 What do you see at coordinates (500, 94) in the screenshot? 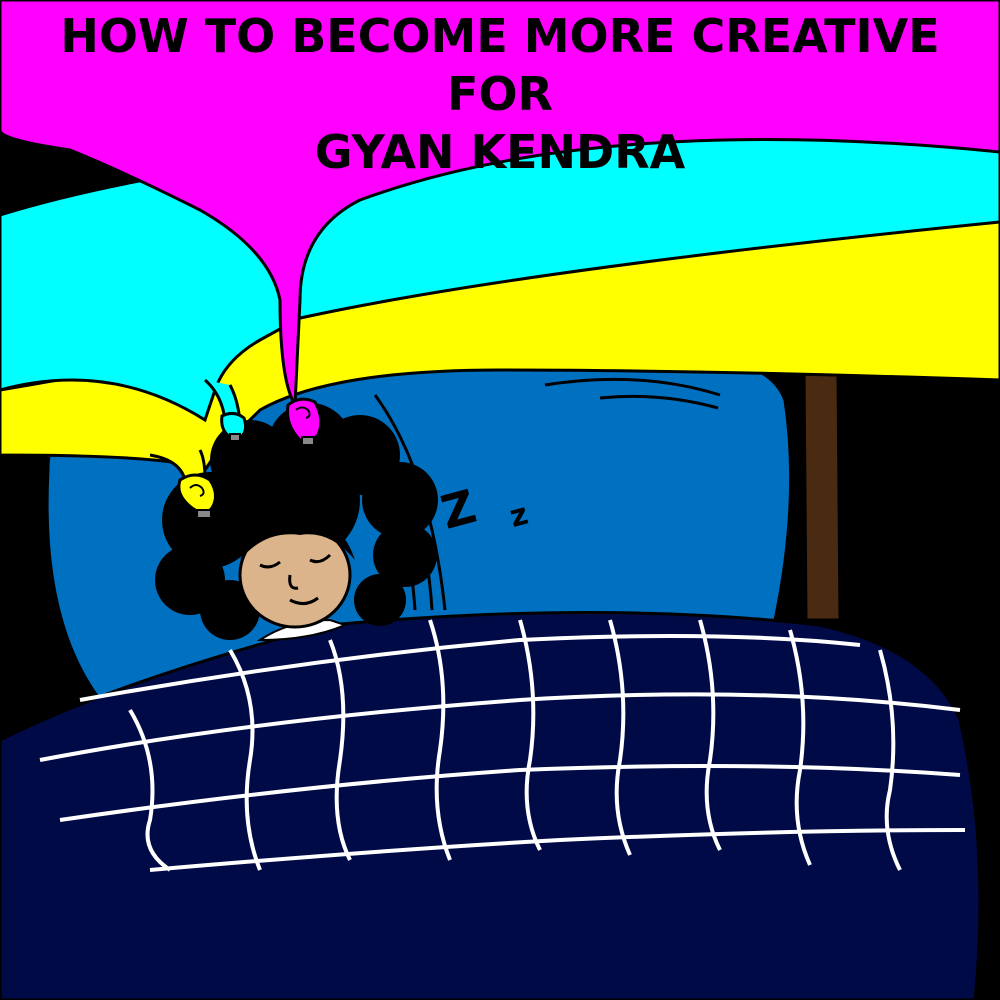
I see `title-line-2: FOR` at bounding box center [500, 94].